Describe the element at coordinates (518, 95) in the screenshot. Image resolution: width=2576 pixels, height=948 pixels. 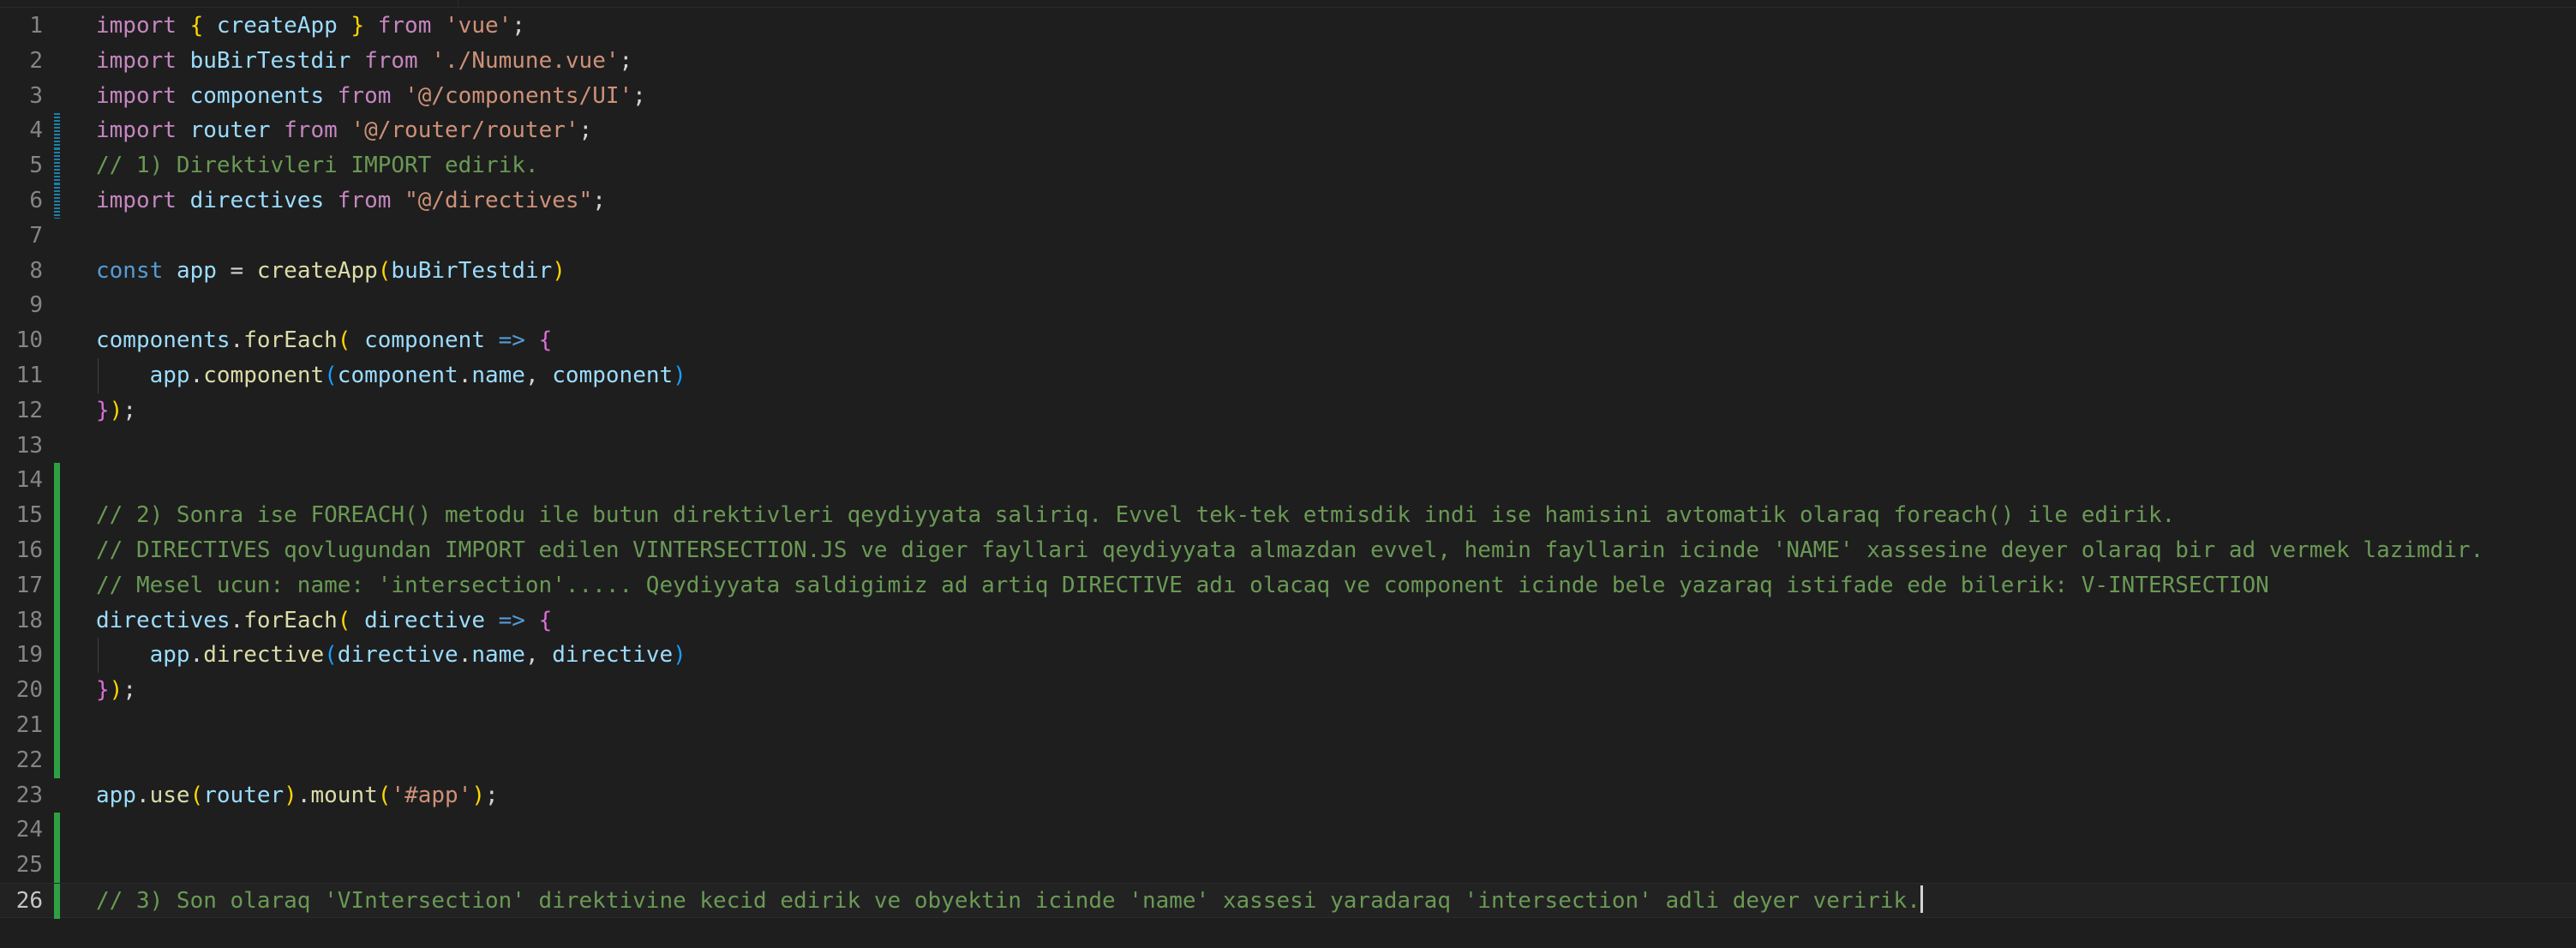
I see `code-token: '@/components/UI'` at that location.